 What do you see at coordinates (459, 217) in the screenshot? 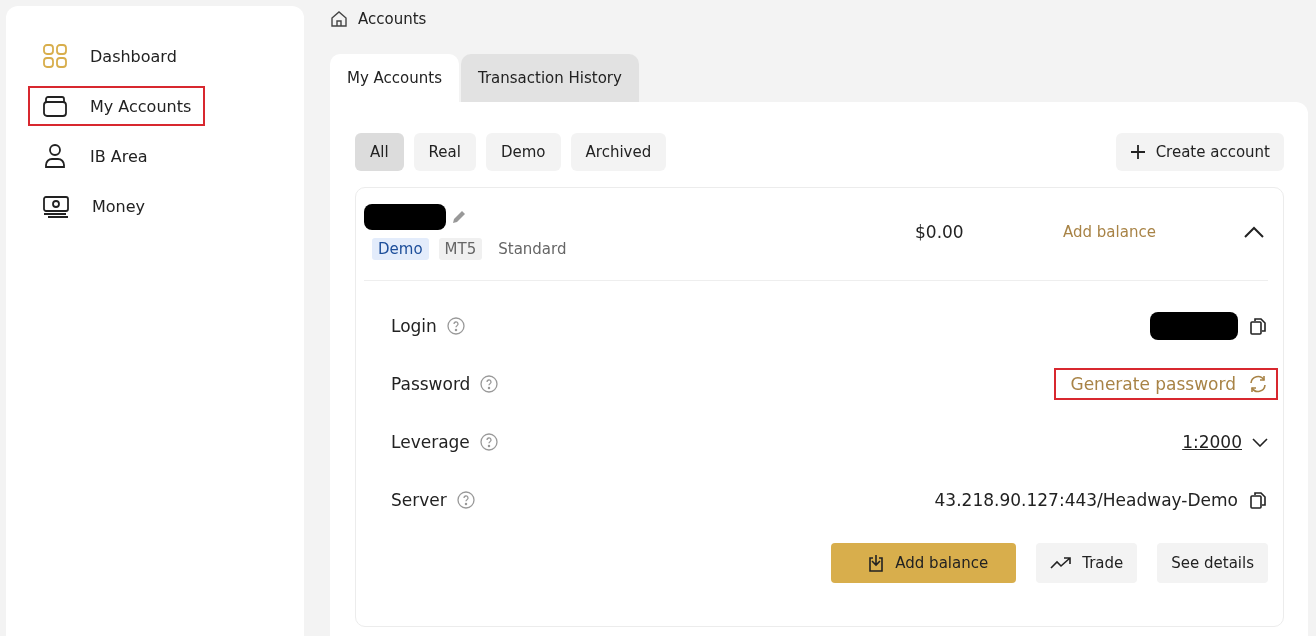
I see `pencil-icon` at bounding box center [459, 217].